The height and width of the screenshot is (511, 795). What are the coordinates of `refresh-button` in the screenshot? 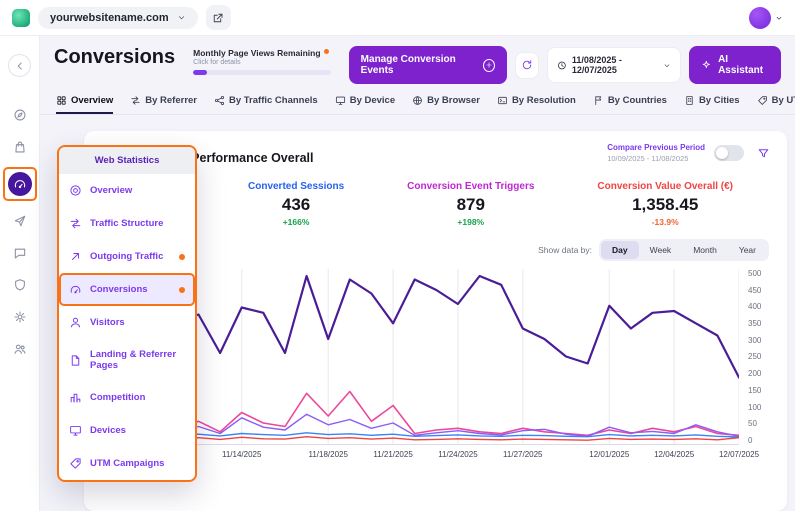 It's located at (527, 65).